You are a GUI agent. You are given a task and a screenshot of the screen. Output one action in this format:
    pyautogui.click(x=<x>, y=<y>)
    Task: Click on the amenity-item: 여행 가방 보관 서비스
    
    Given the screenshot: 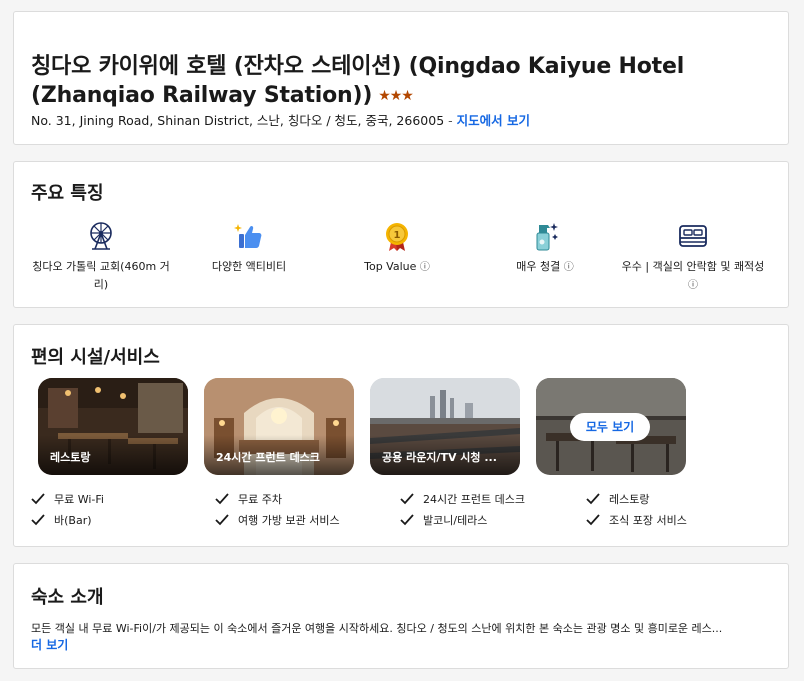 What is the action you would take?
    pyautogui.click(x=277, y=520)
    